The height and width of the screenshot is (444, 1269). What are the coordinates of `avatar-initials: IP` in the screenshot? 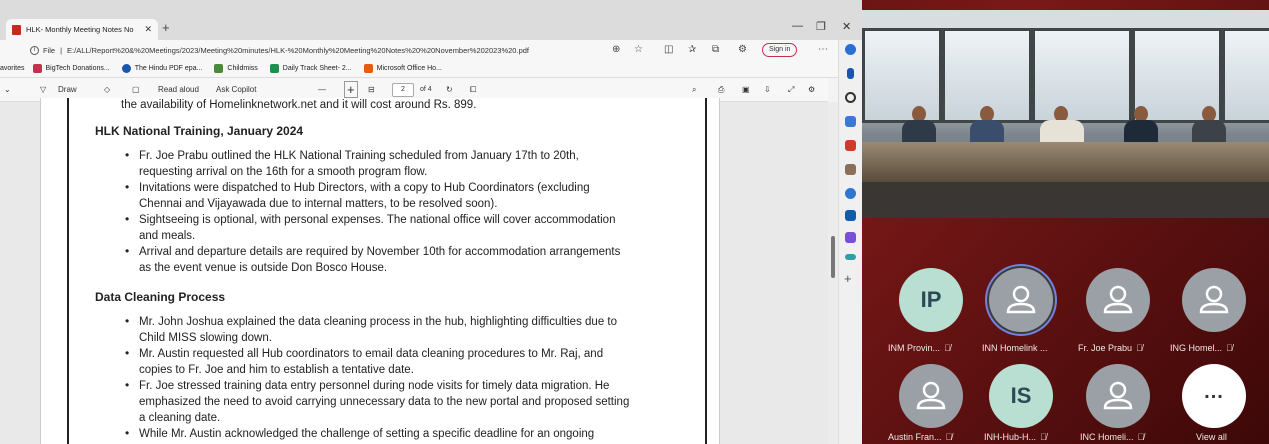 It's located at (931, 299).